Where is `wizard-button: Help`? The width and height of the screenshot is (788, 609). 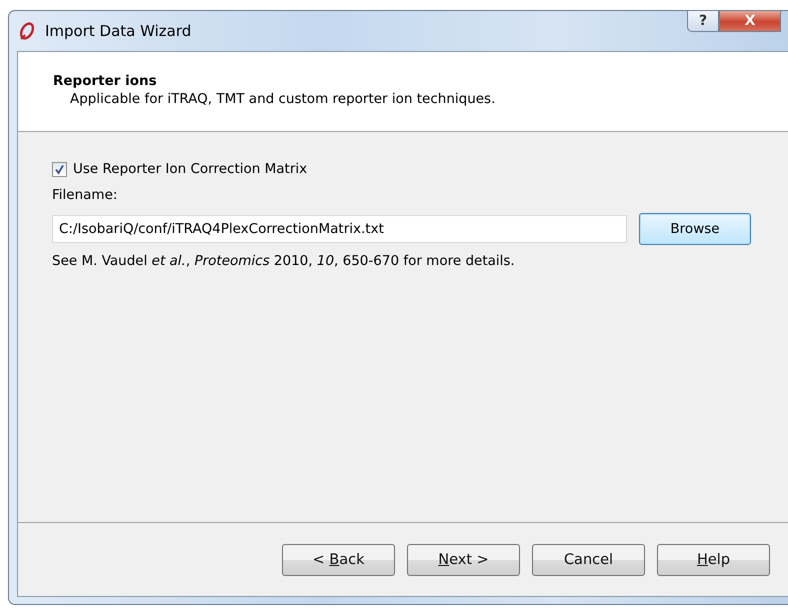
wizard-button: Help is located at coordinates (713, 560).